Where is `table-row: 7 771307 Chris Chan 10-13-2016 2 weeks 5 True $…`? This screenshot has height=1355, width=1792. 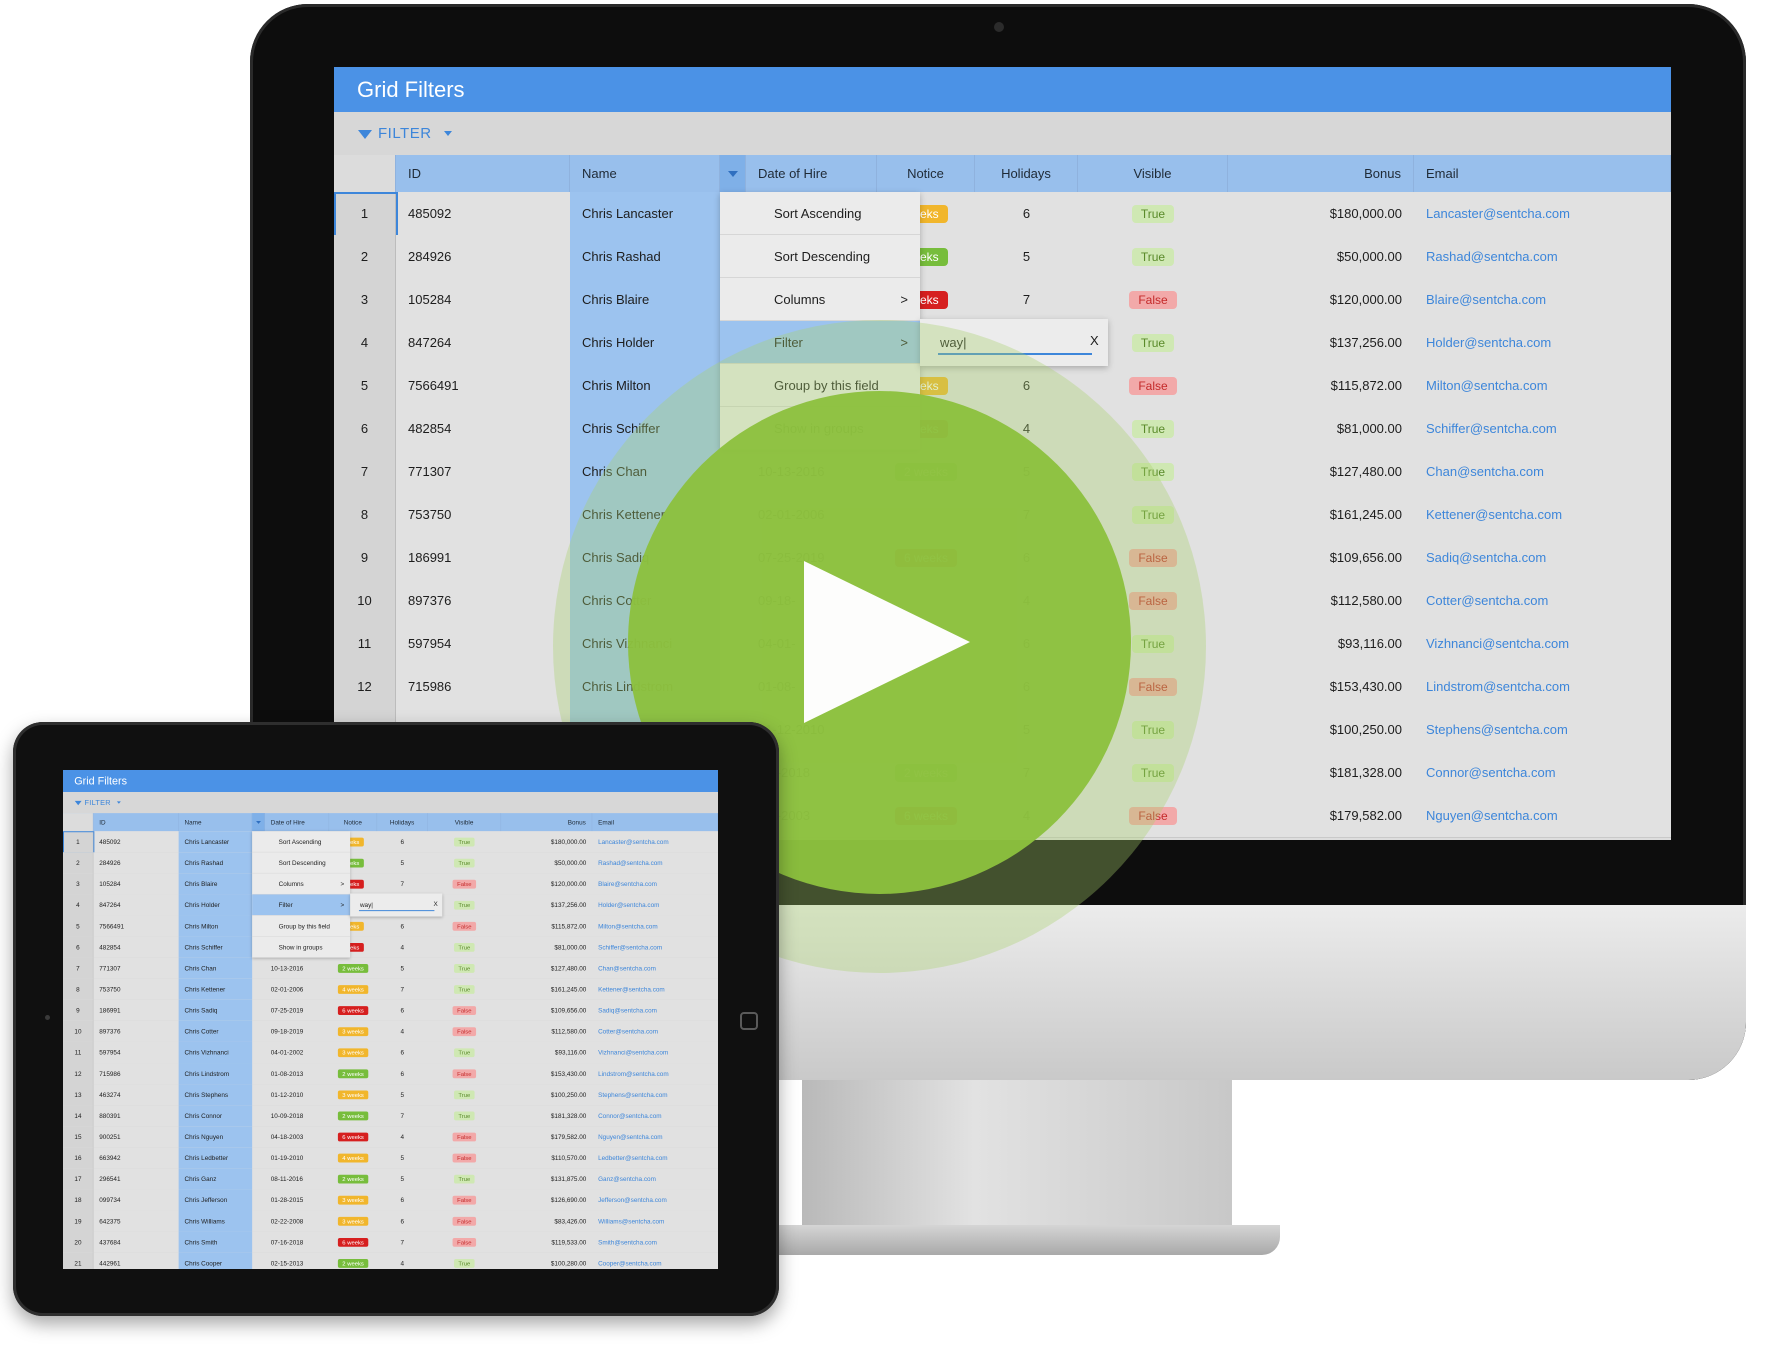 table-row: 7 771307 Chris Chan 10-13-2016 2 weeks 5 True $… is located at coordinates (390, 968).